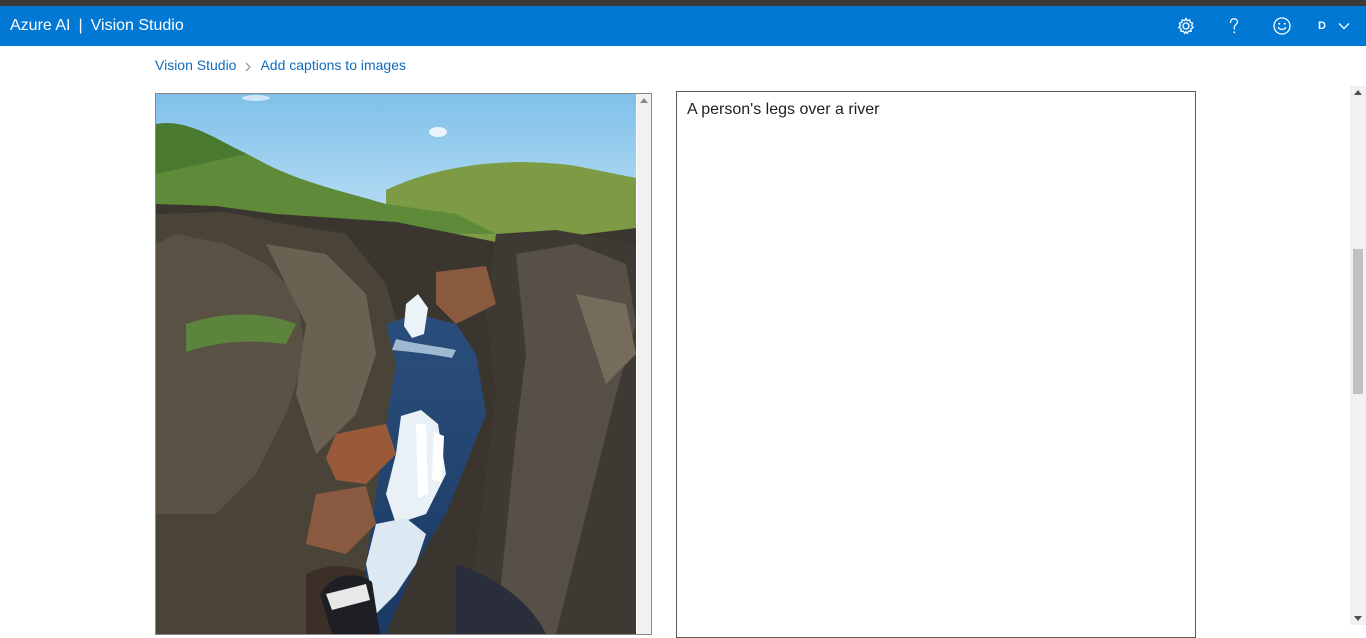 This screenshot has width=1366, height=638. I want to click on smiley-feedback-icon, so click(1282, 26).